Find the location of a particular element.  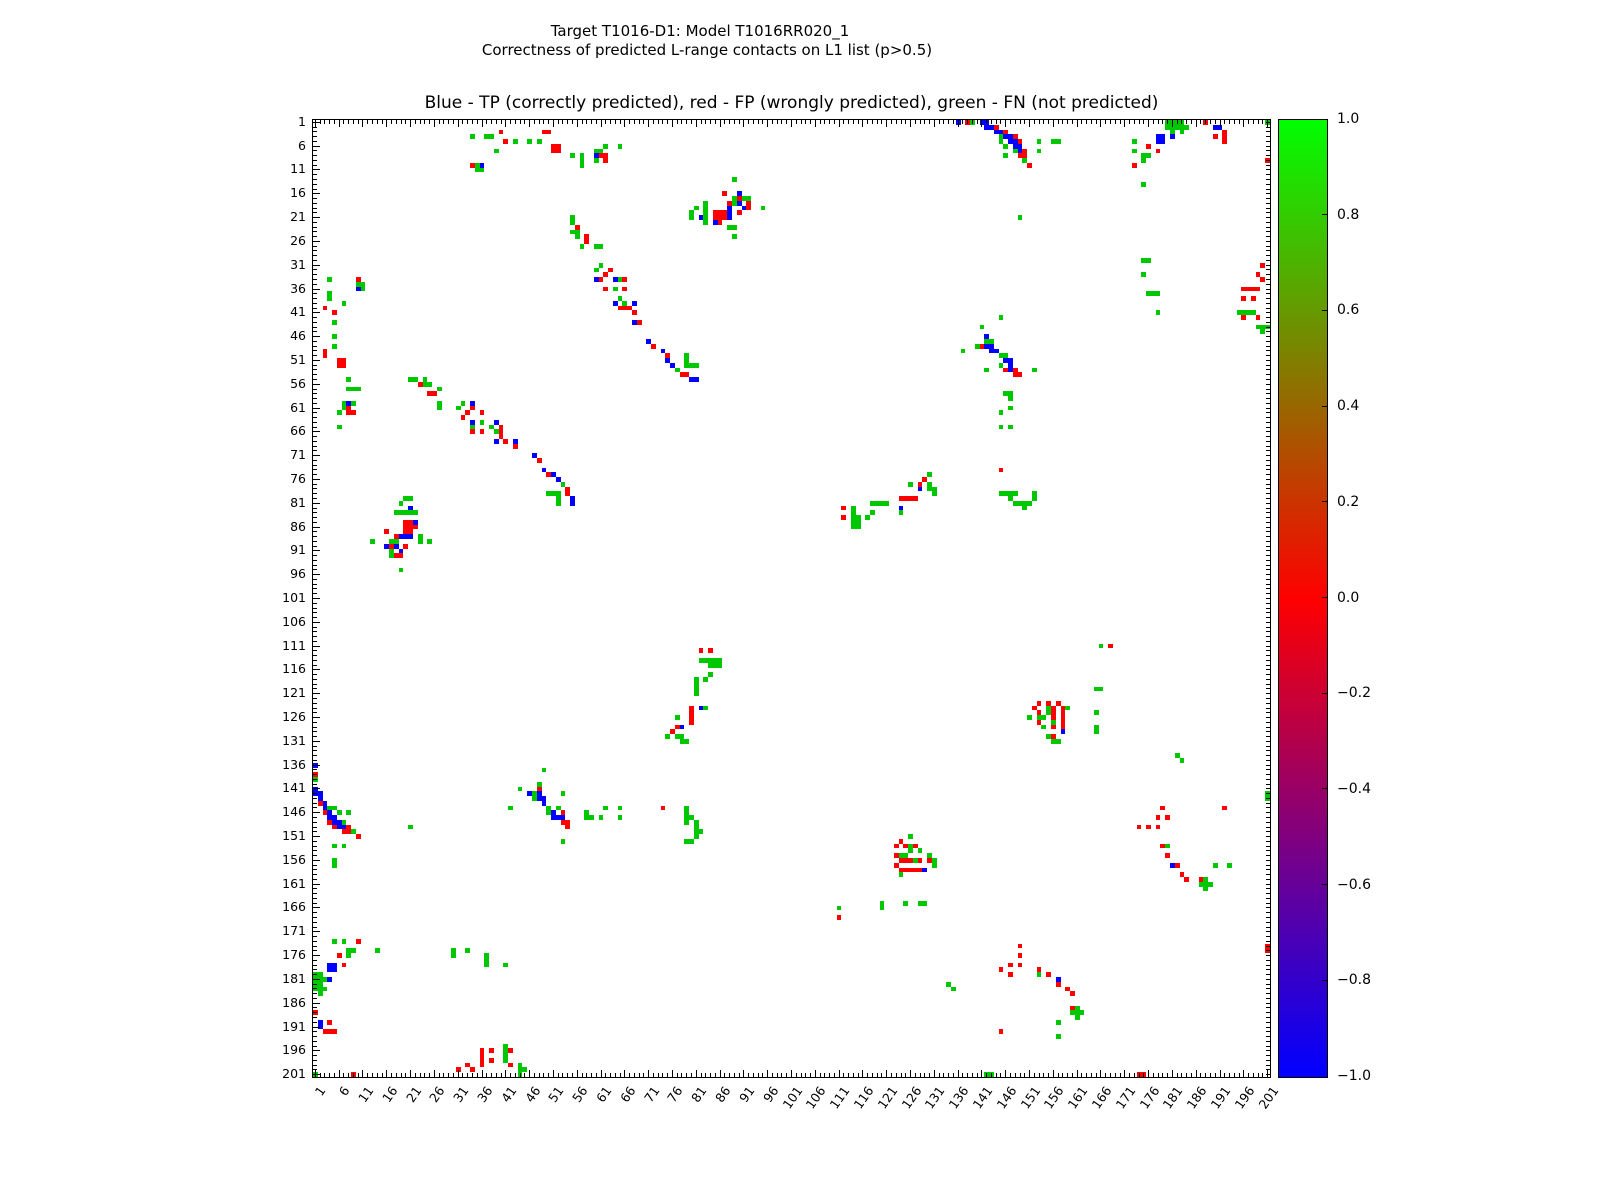

colorbar-tick is located at coordinates (1325, 597).